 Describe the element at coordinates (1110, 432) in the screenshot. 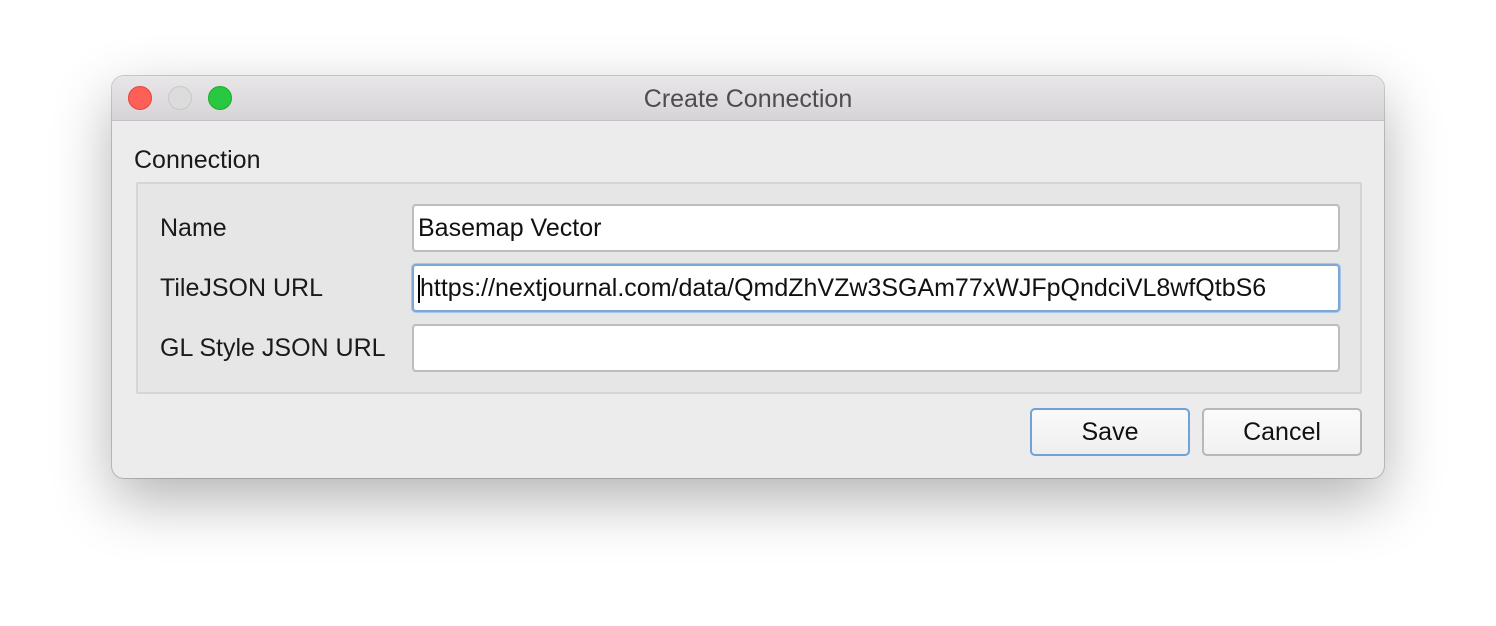

I see `save-button: Save` at that location.